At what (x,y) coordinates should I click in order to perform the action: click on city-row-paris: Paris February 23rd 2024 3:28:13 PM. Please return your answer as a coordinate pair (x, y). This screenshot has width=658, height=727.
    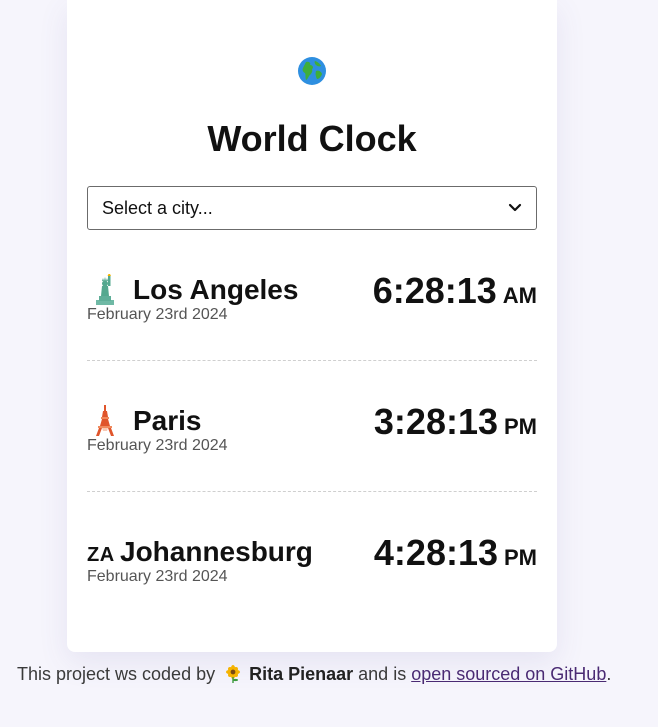
    Looking at the image, I should click on (312, 453).